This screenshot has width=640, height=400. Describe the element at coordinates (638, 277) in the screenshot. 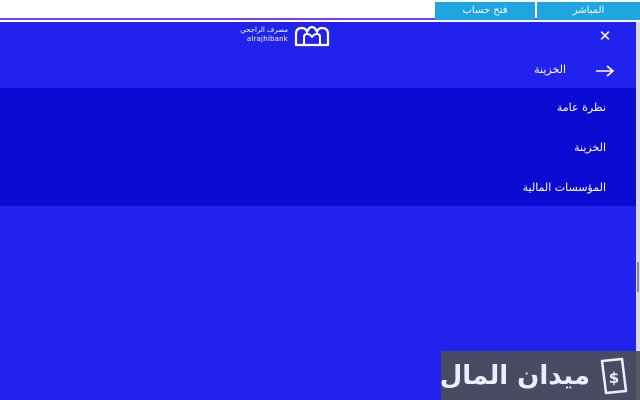

I see `scrollbar-thumb` at that location.